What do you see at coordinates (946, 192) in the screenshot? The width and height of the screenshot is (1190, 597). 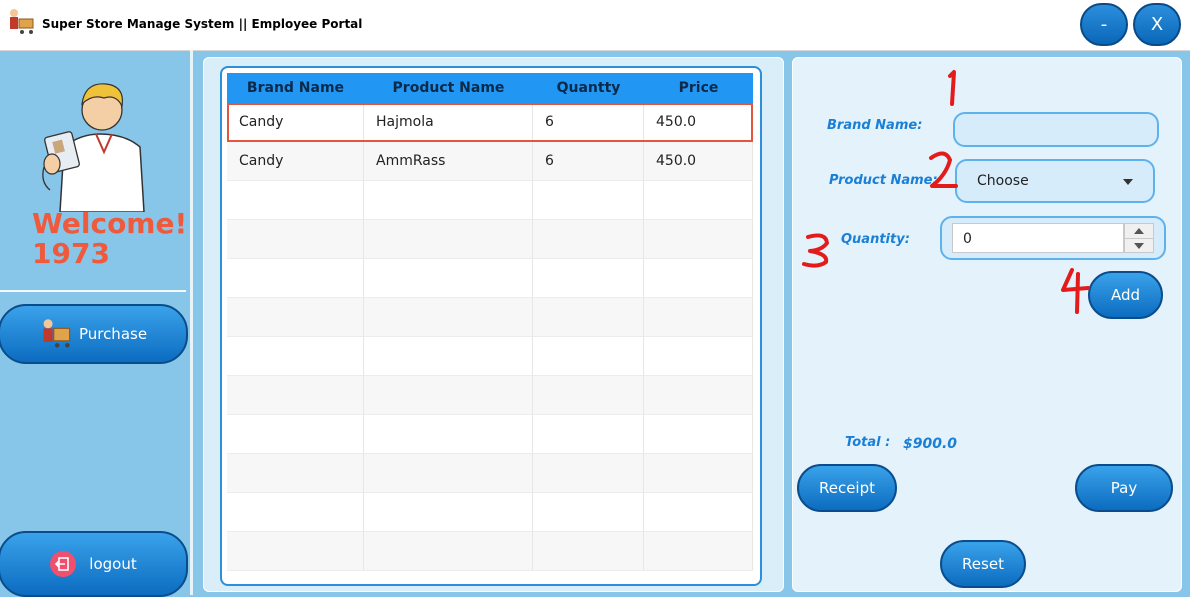 I see `annotation-overlay` at bounding box center [946, 192].